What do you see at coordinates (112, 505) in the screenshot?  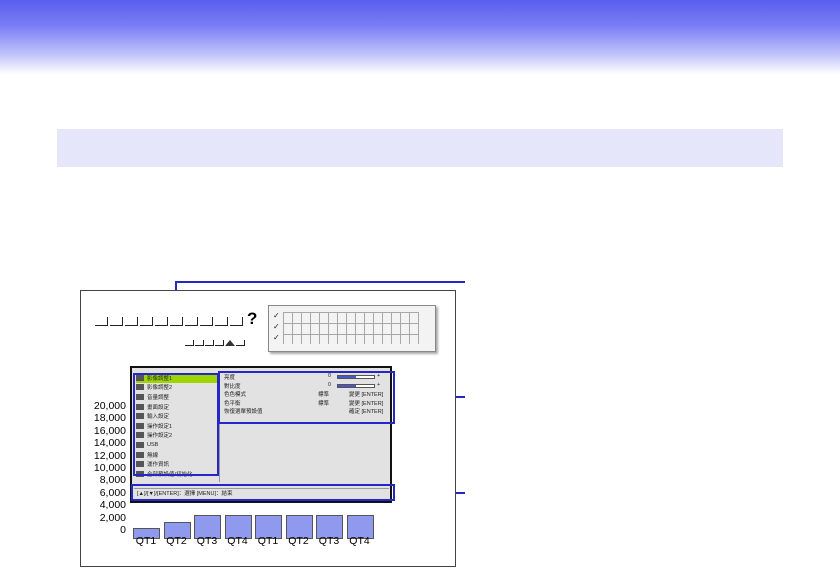 I see `y-tick-label: 4,000` at bounding box center [112, 505].